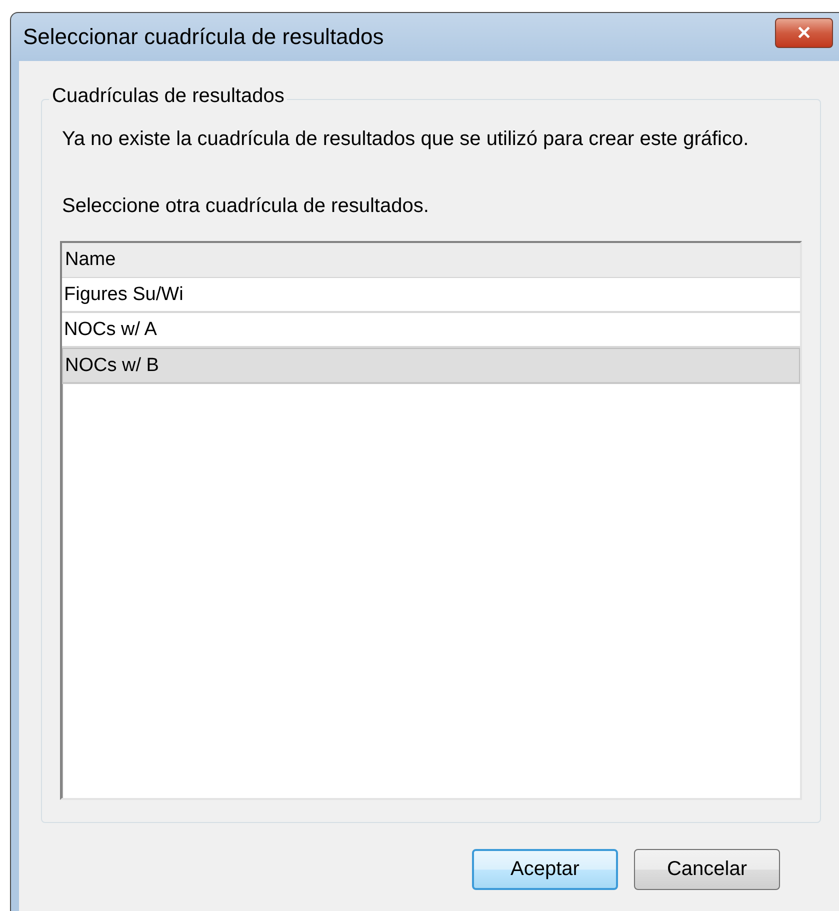 The image size is (839, 911). I want to click on dialog-button: Cancelar, so click(707, 869).